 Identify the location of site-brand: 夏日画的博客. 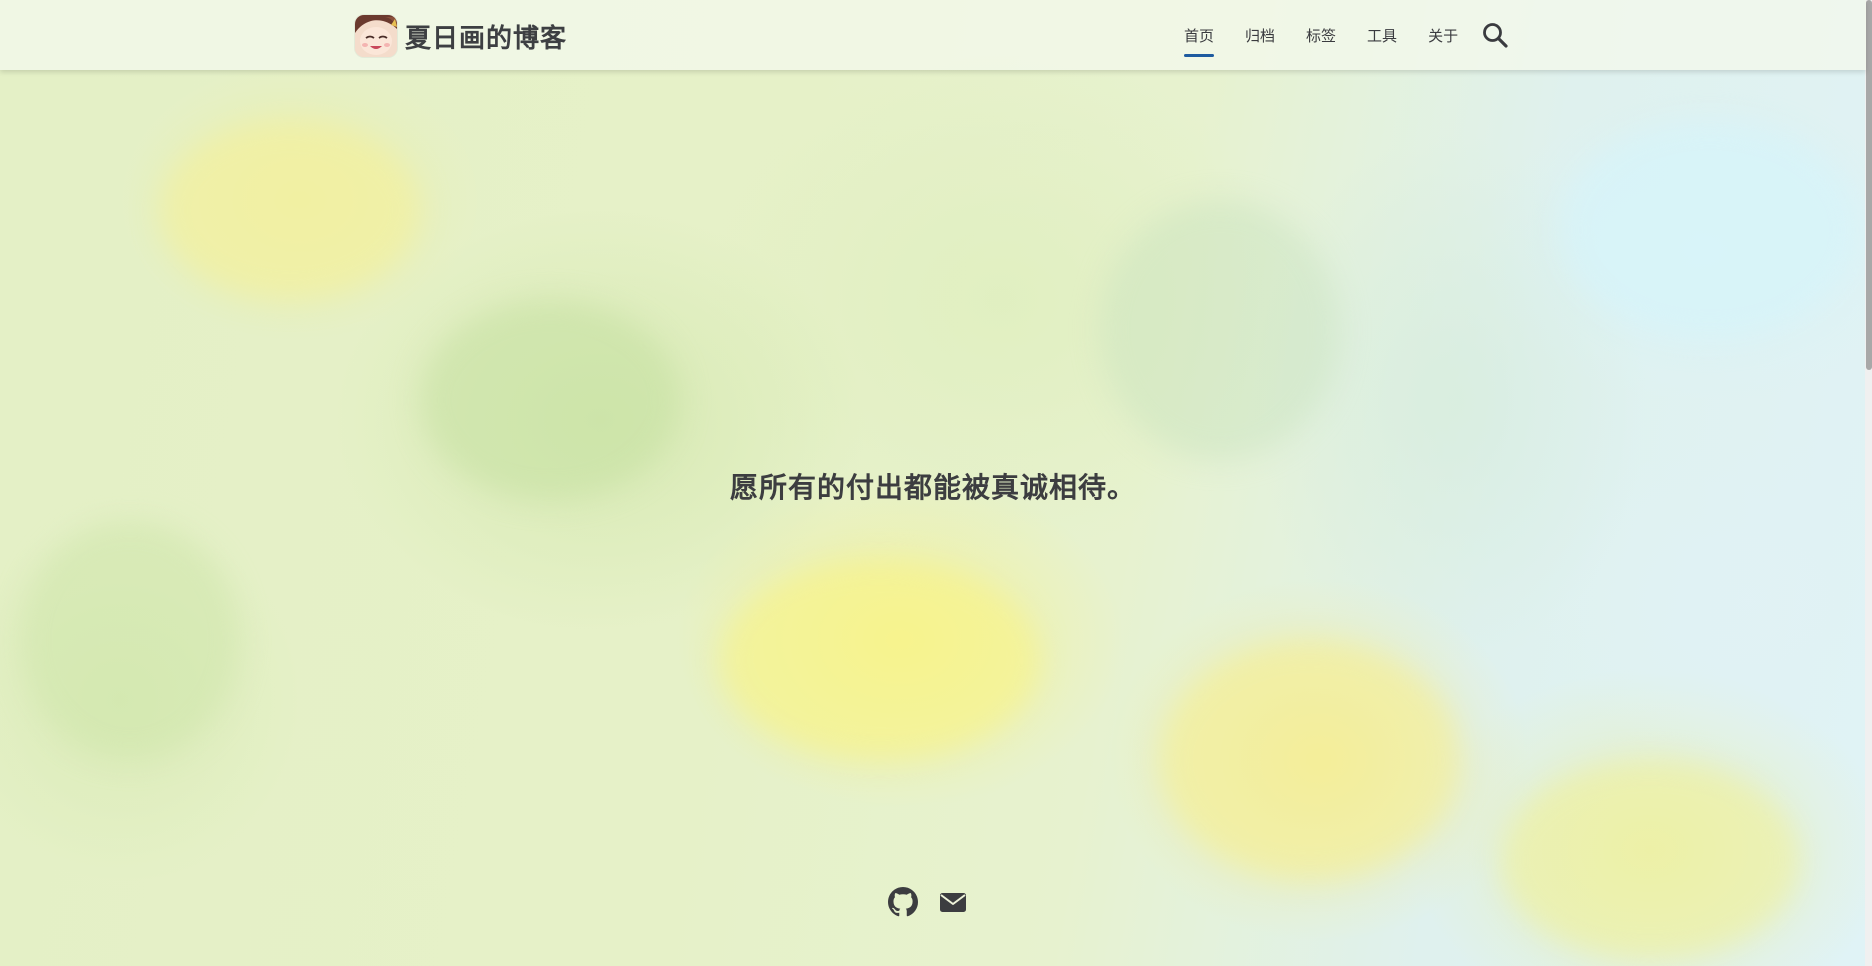
(461, 36).